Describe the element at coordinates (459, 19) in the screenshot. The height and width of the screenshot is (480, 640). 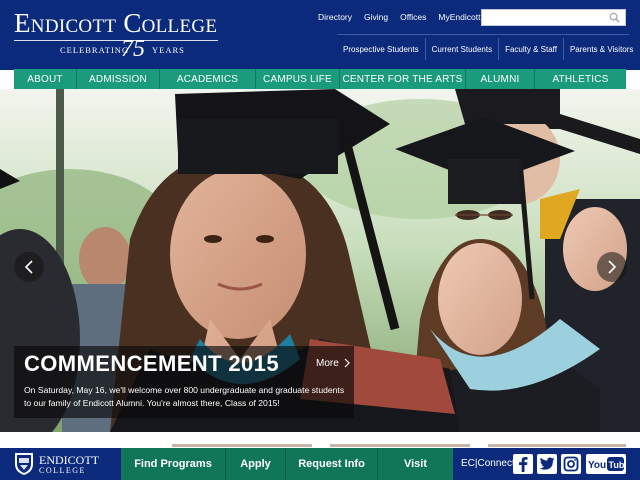
I see `utility-link-myendicott: MyEndicott` at that location.